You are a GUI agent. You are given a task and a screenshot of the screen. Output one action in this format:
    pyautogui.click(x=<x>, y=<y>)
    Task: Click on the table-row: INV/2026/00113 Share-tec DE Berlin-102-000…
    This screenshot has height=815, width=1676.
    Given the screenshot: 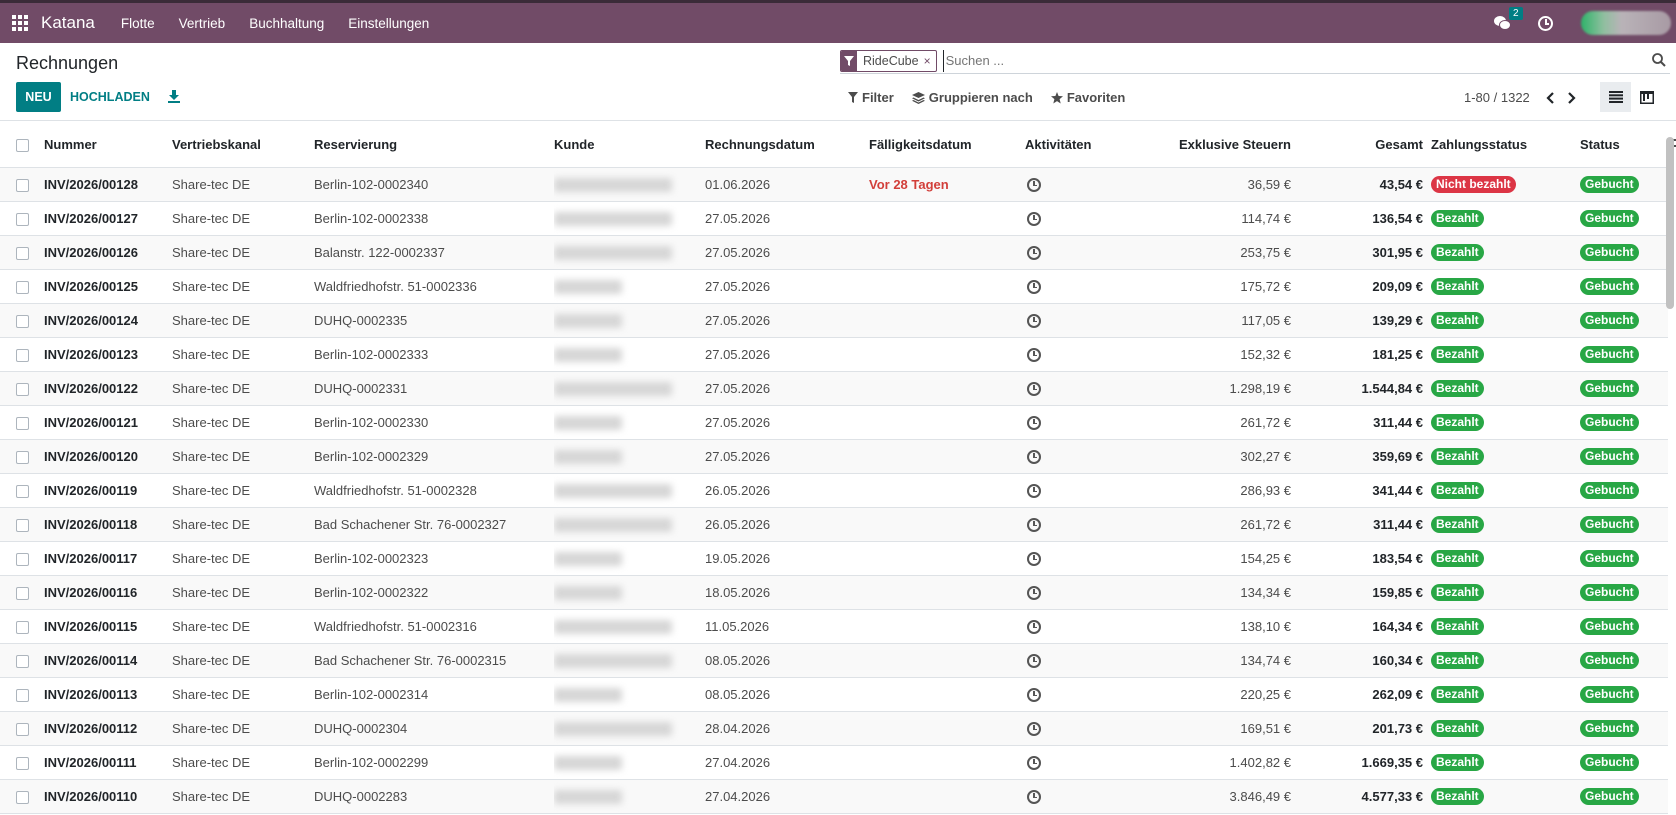 What is the action you would take?
    pyautogui.click(x=834, y=694)
    